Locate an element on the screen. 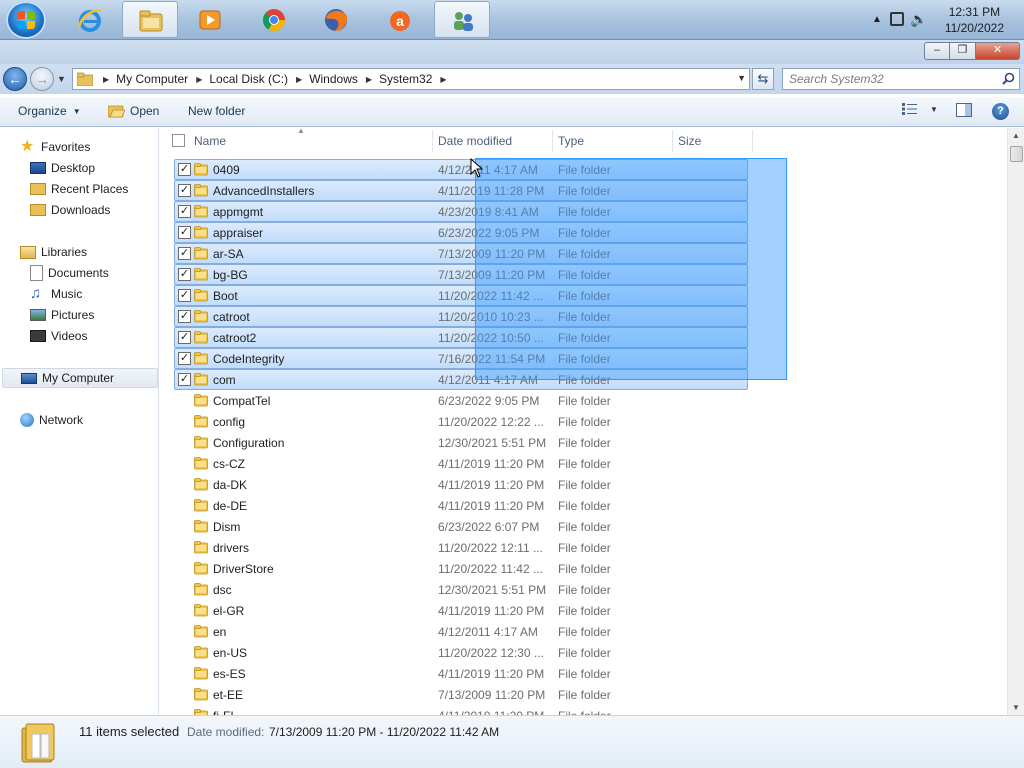 Image resolution: width=1024 pixels, height=768 pixels. column-header-date-modified: Date modified is located at coordinates (475, 141).